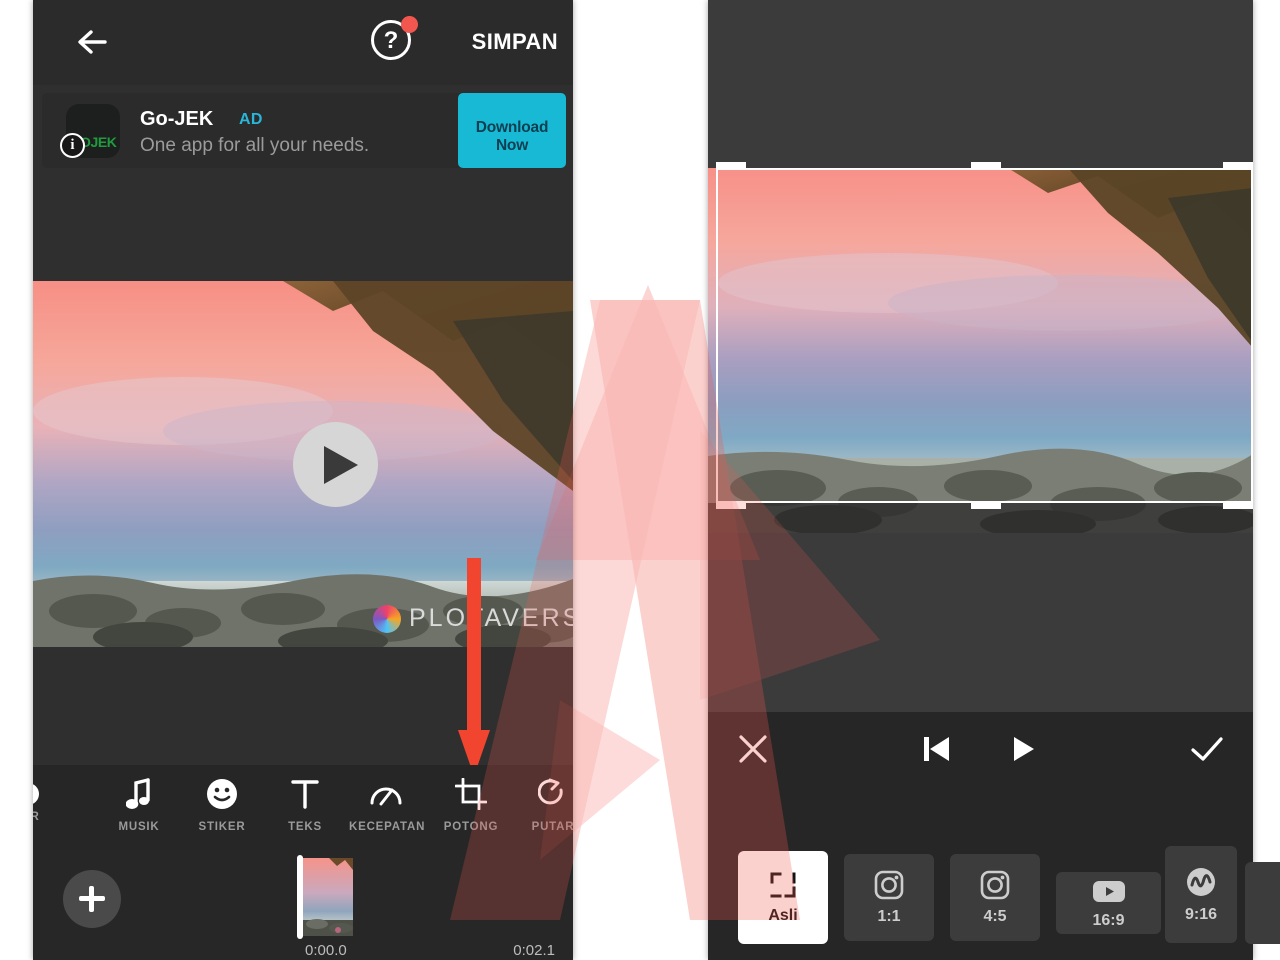  Describe the element at coordinates (753, 749) in the screenshot. I see `cancel-crop-button` at that location.